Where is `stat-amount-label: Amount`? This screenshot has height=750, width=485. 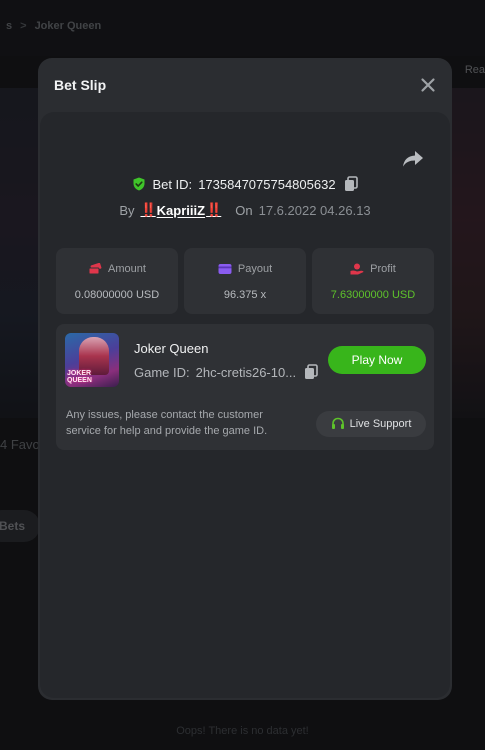
stat-amount-label: Amount is located at coordinates (127, 269).